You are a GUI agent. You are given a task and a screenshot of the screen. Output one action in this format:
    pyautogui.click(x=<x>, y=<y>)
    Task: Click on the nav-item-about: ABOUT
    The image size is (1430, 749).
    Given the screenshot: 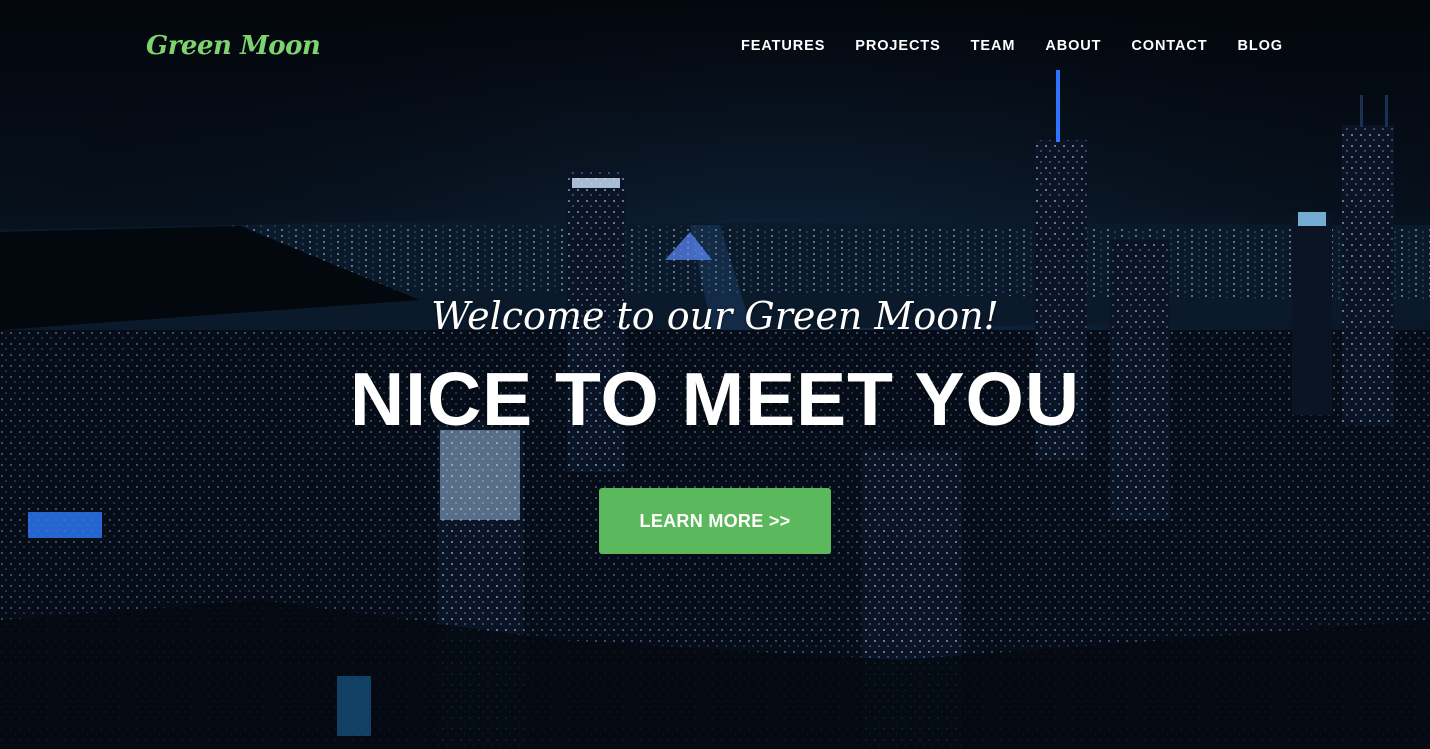 What is the action you would take?
    pyautogui.click(x=1073, y=46)
    